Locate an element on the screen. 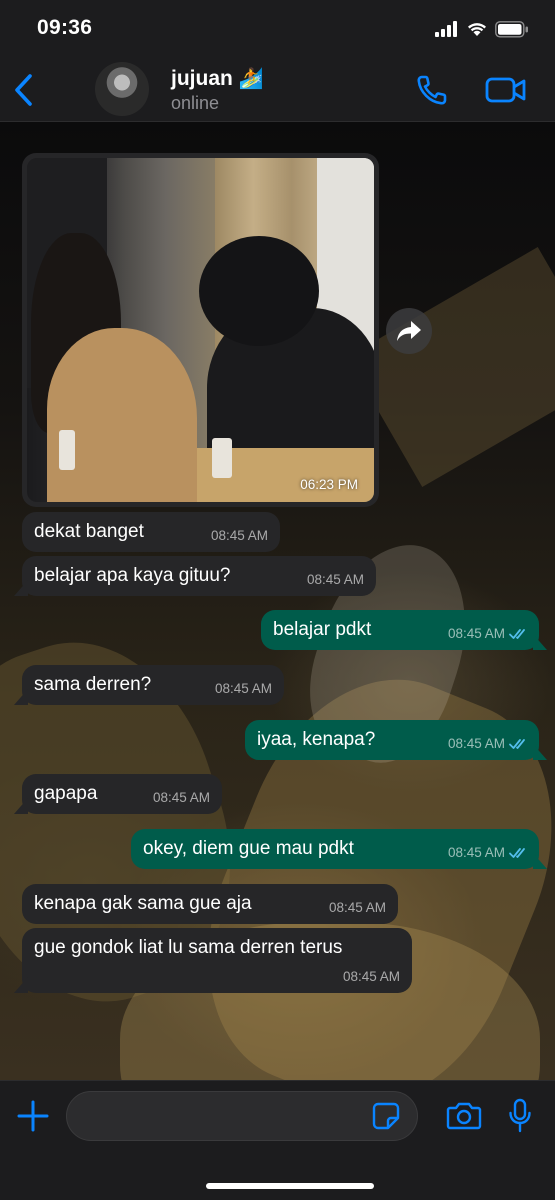 The image size is (555, 1200). message-bubble-incoming: belajar apa kaya gituu? 08:45 AM is located at coordinates (195, 576).